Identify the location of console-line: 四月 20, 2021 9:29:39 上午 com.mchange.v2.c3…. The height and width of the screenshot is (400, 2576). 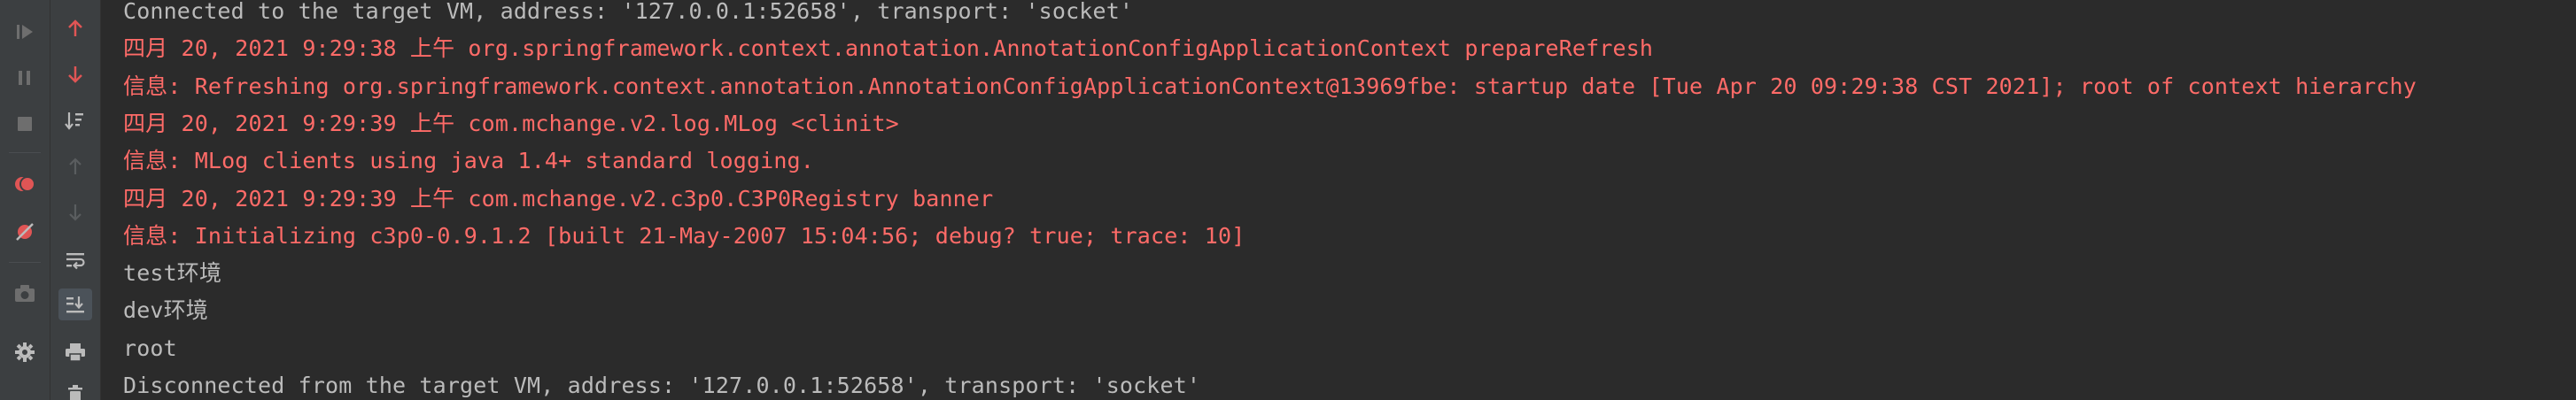
(558, 198).